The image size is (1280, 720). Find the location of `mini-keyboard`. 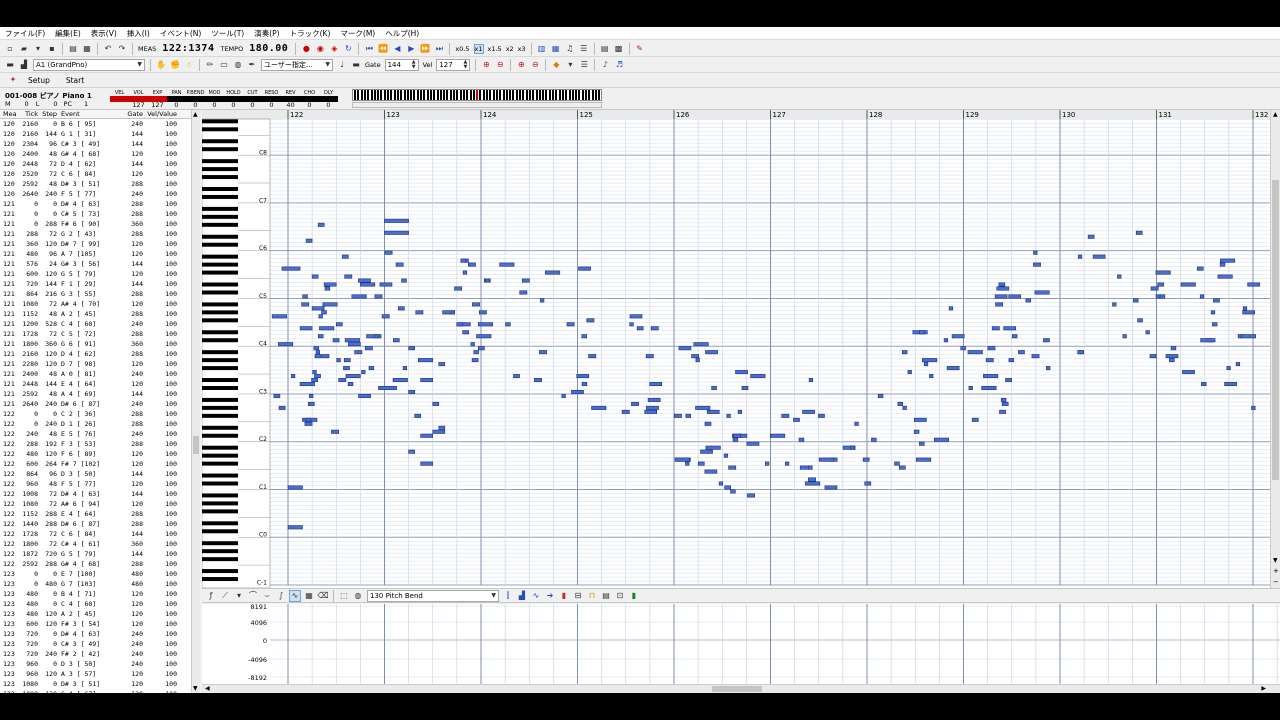

mini-keyboard is located at coordinates (477, 95).